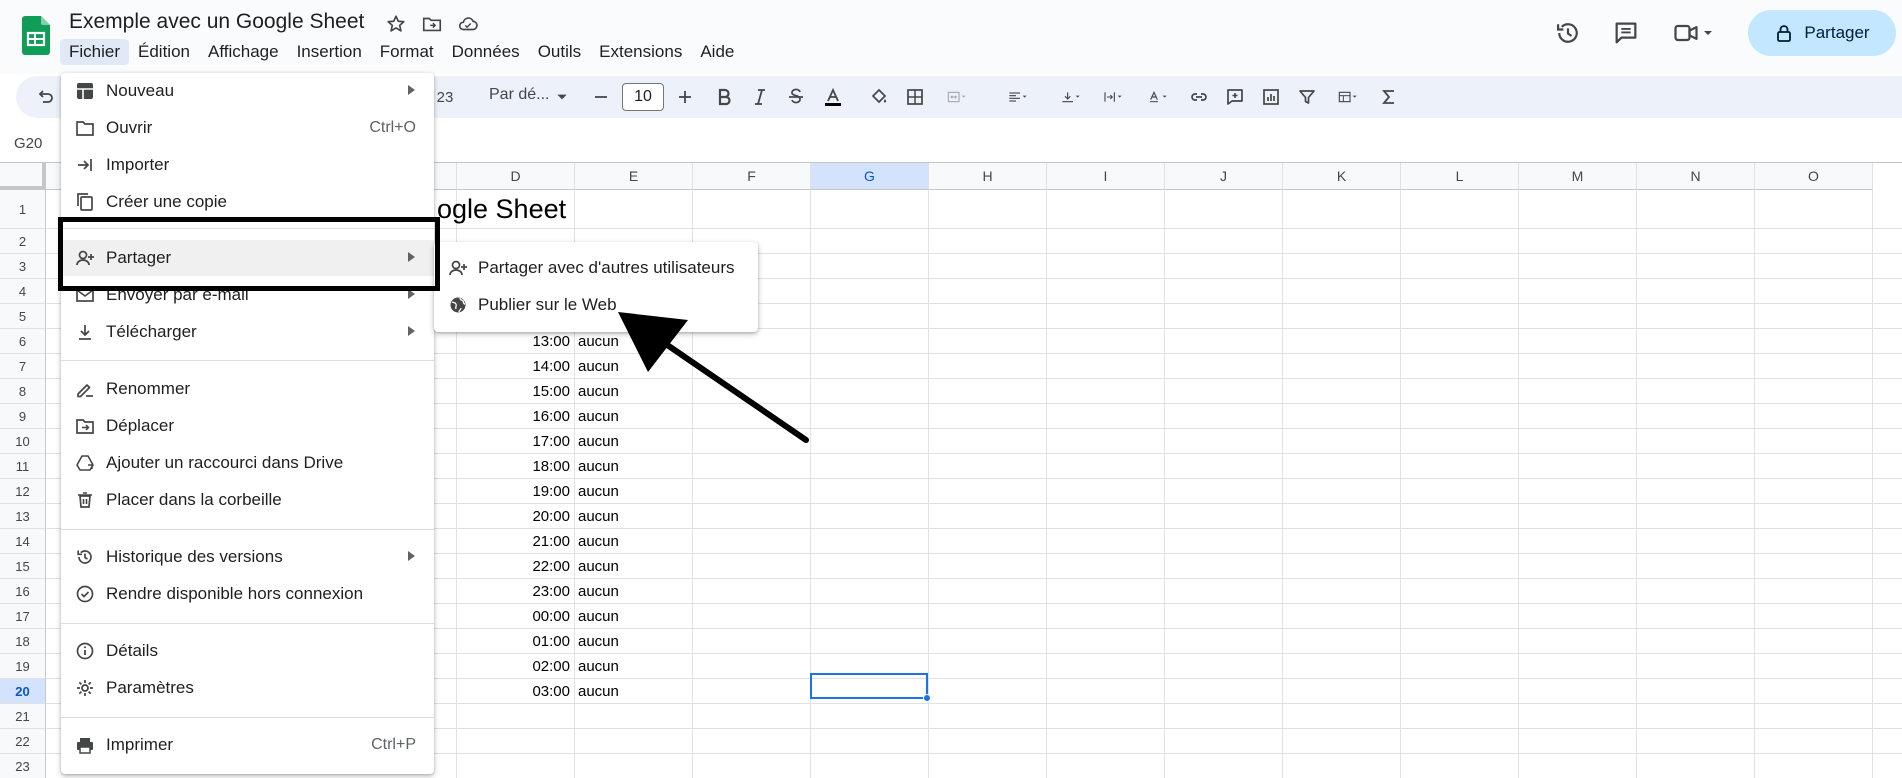  What do you see at coordinates (1018, 97) in the screenshot?
I see `horizontal-align-icon` at bounding box center [1018, 97].